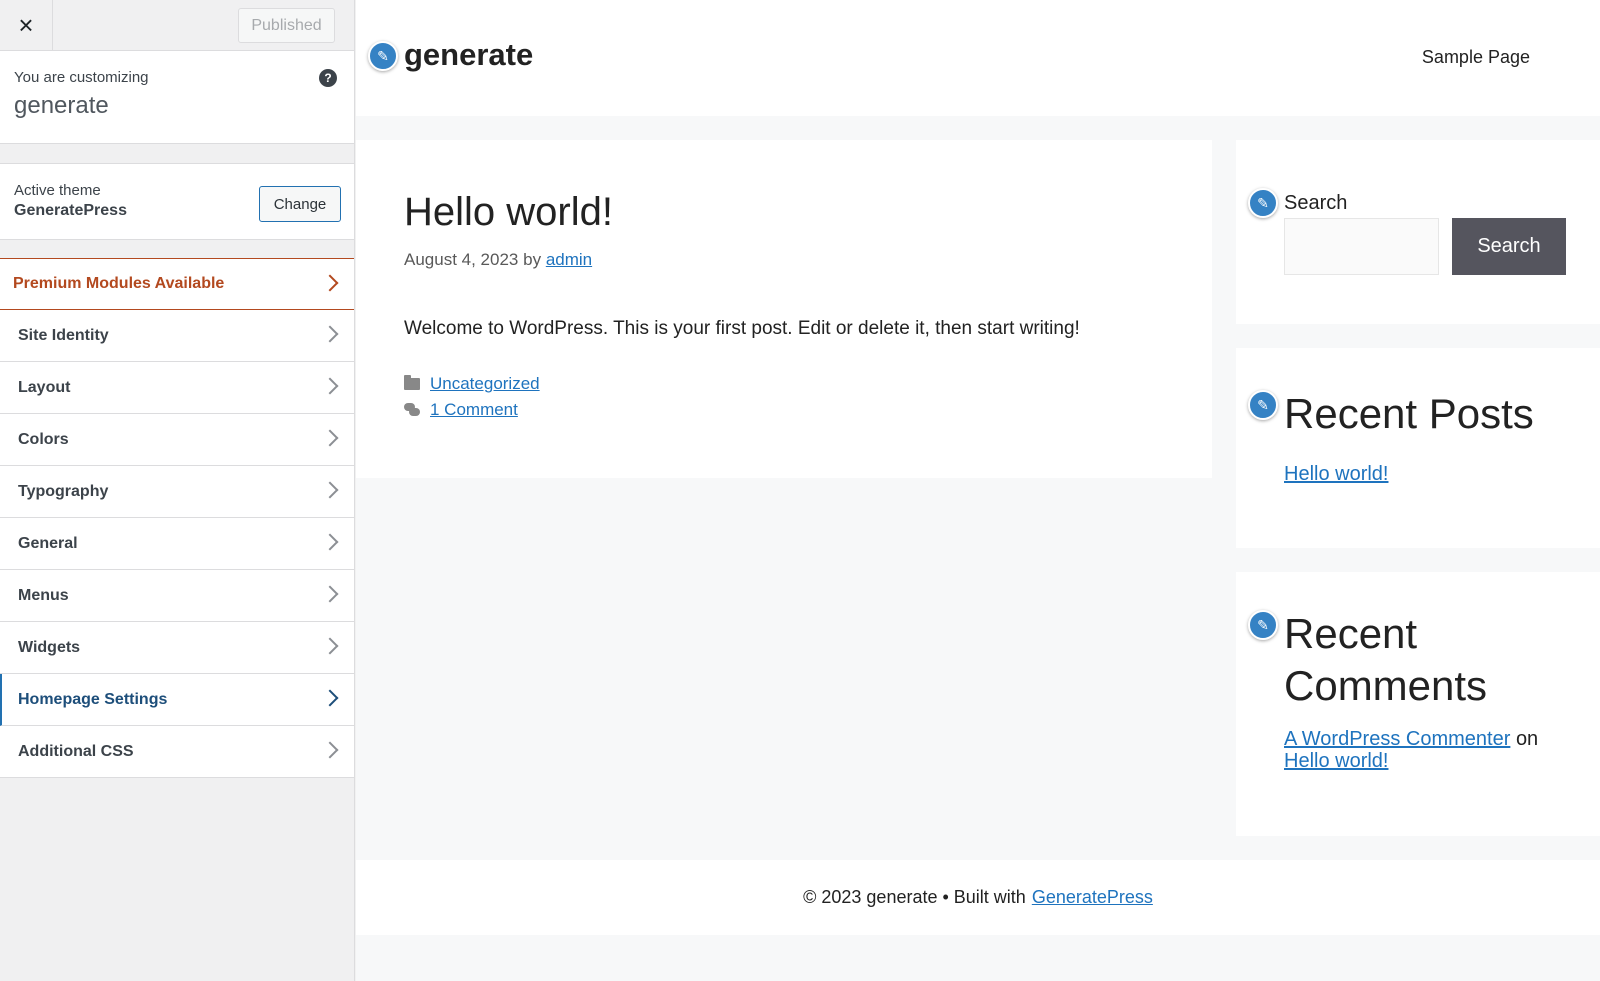  Describe the element at coordinates (1409, 413) in the screenshot. I see `recent-posts-title: Recent Posts` at that location.